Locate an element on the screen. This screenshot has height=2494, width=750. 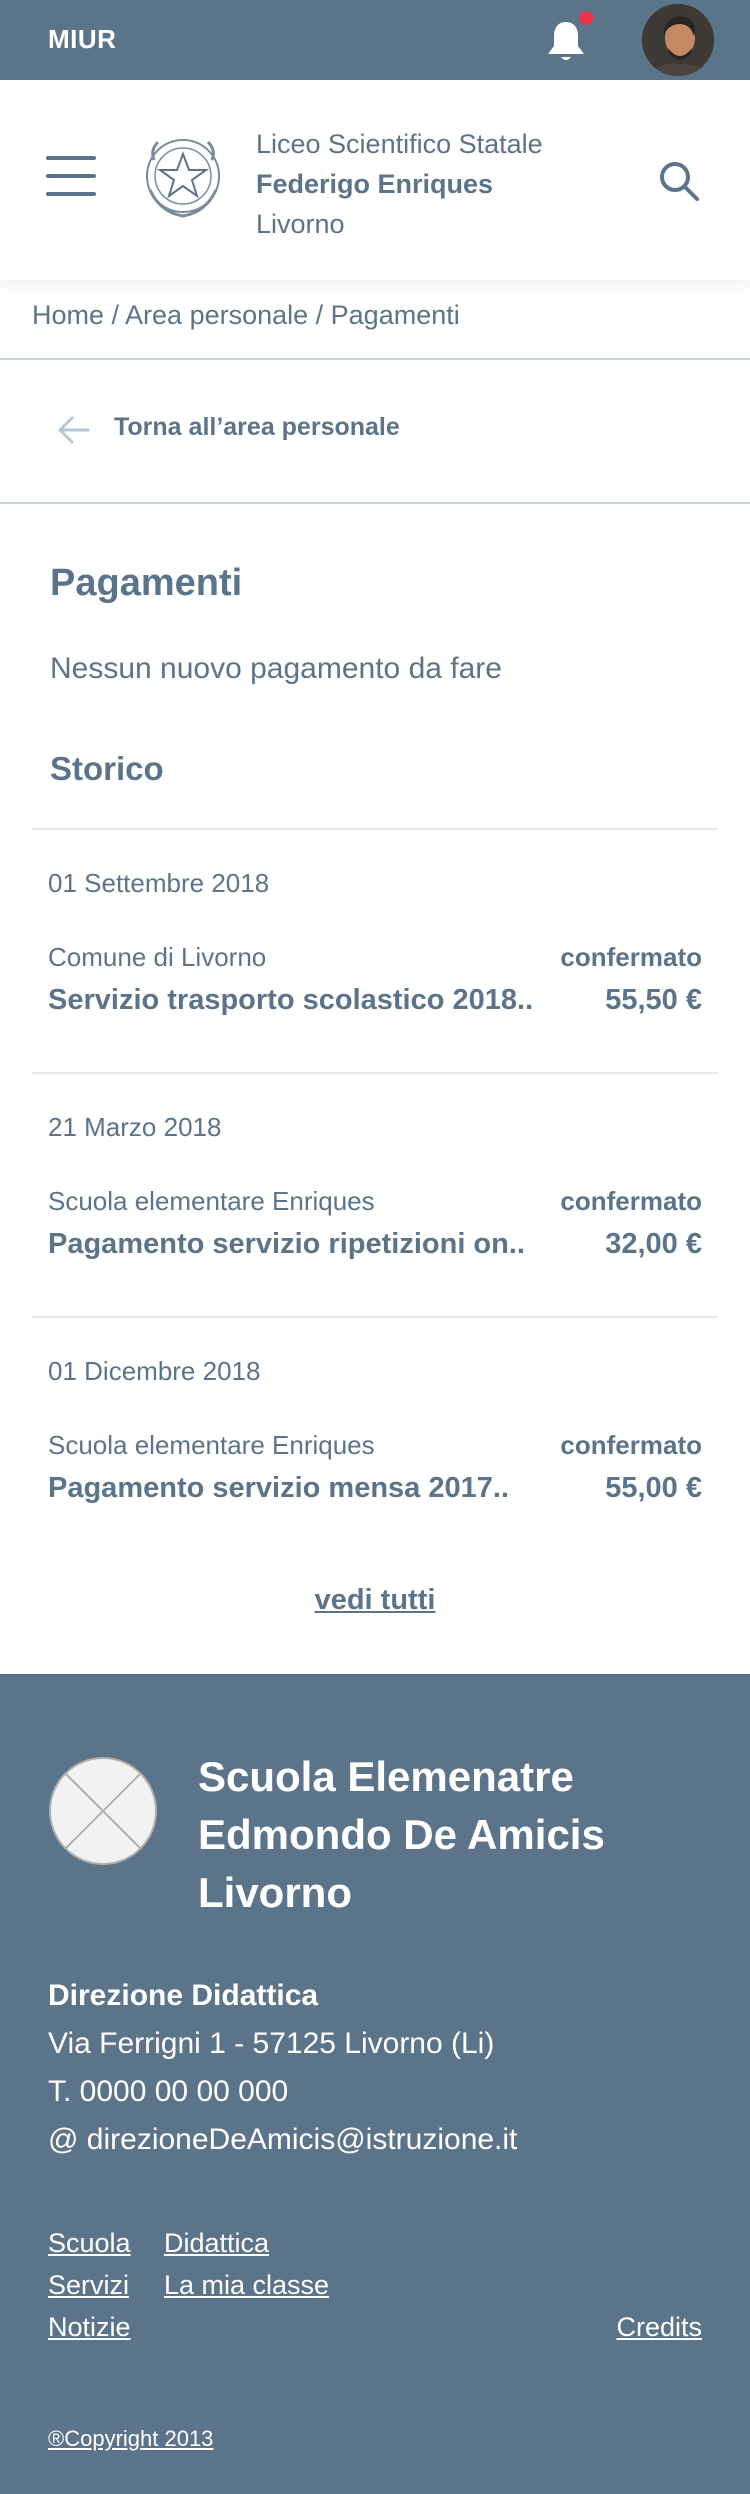
payment-description: Pagamento servizio ripetizioni on.. is located at coordinates (286, 1244).